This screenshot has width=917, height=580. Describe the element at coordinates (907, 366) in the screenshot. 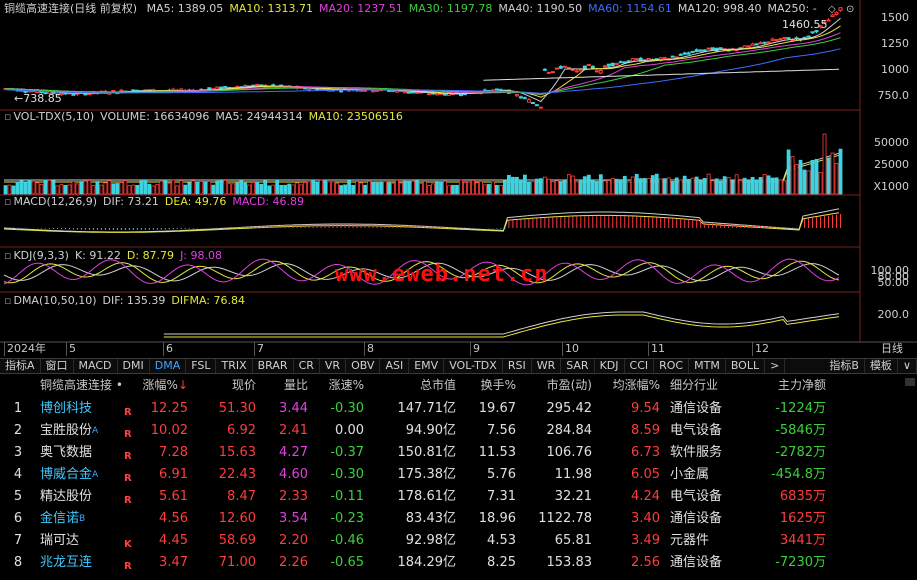

I see `tab-right-2: ∨` at that location.